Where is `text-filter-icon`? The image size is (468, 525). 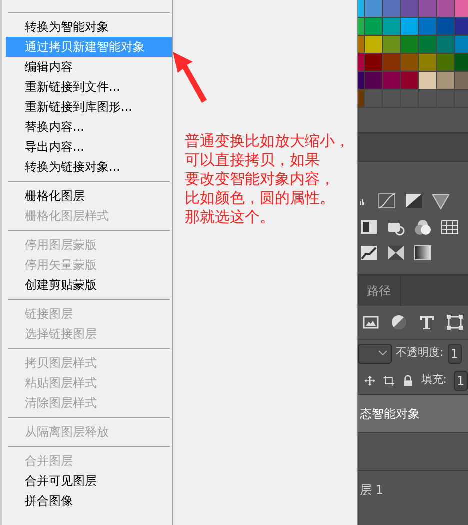 text-filter-icon is located at coordinates (427, 322).